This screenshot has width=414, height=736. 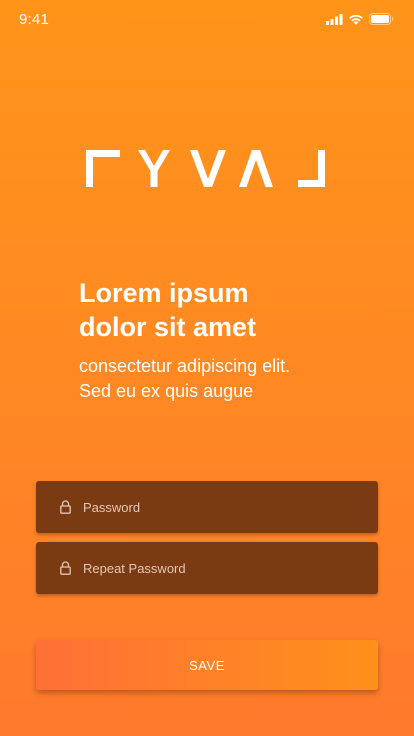 I want to click on subtext-line-1: consectetur adipiscing elit., so click(x=185, y=366).